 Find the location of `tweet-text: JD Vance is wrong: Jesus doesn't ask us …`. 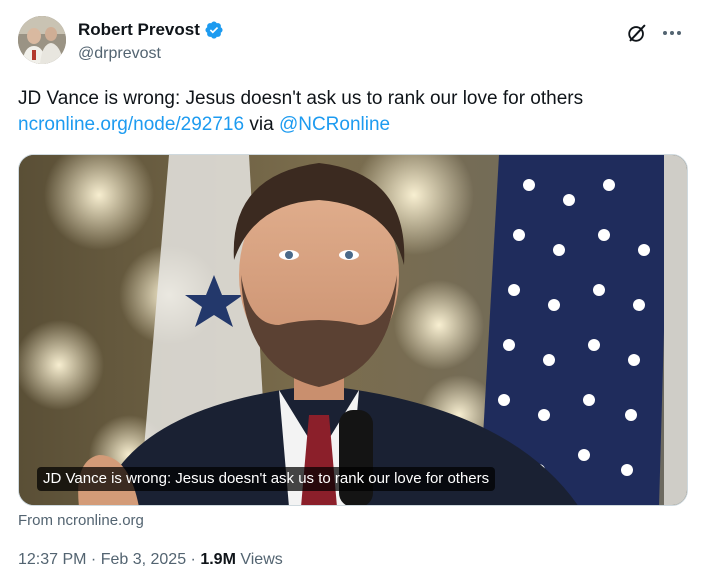

tweet-text: JD Vance is wrong: Jesus doesn't ask us … is located at coordinates (351, 112).